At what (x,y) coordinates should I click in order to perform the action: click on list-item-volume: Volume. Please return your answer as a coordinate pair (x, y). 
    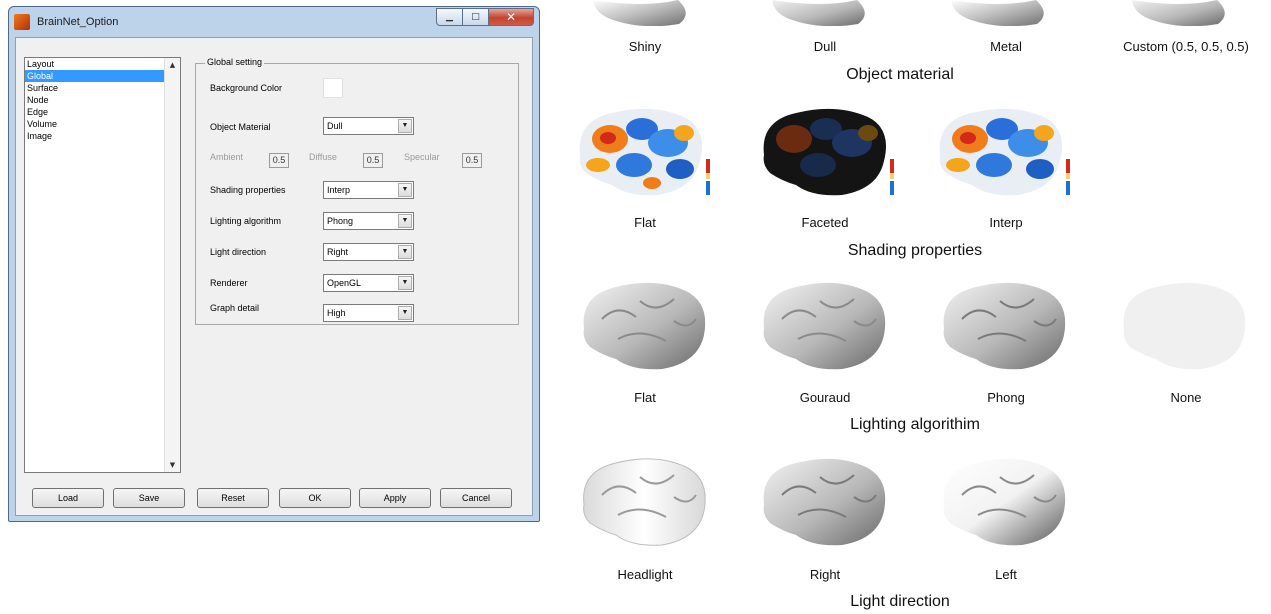
    Looking at the image, I should click on (94, 124).